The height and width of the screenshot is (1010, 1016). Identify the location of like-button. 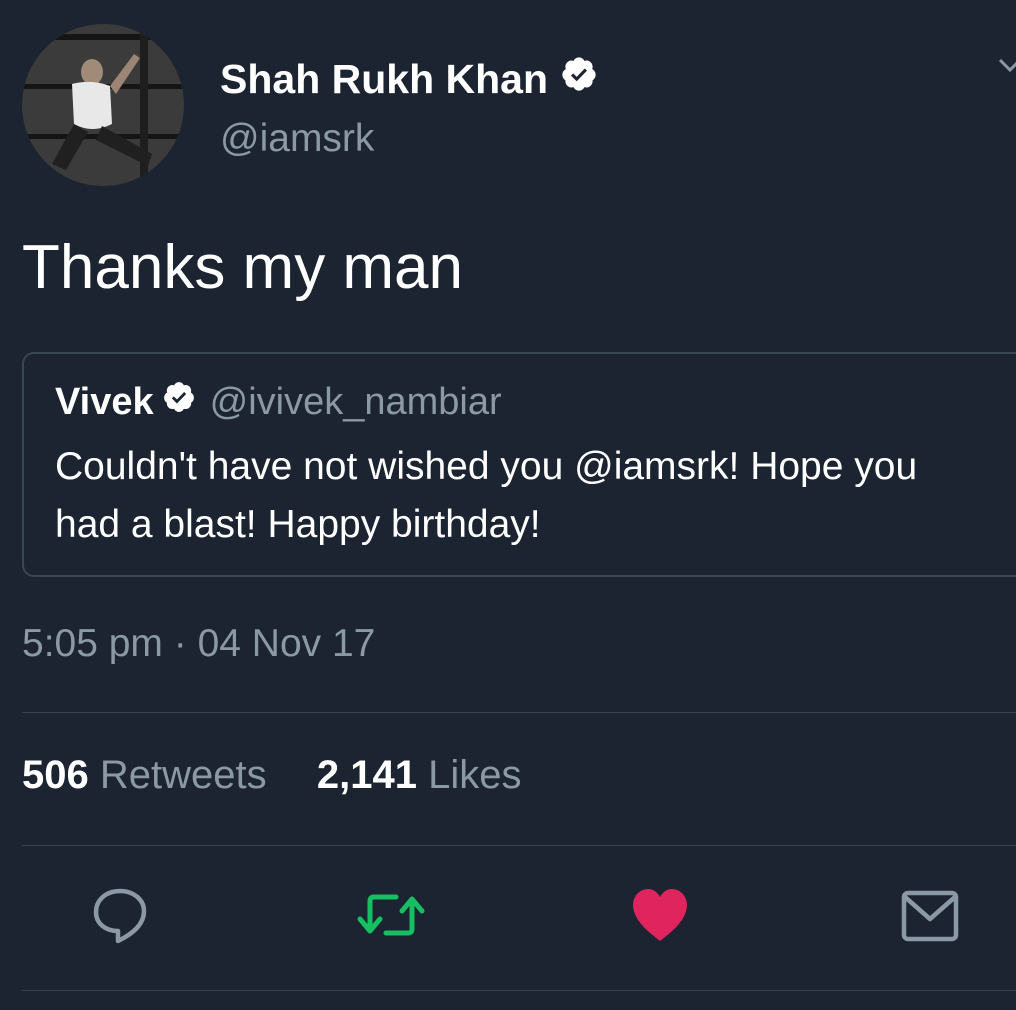
(660, 917).